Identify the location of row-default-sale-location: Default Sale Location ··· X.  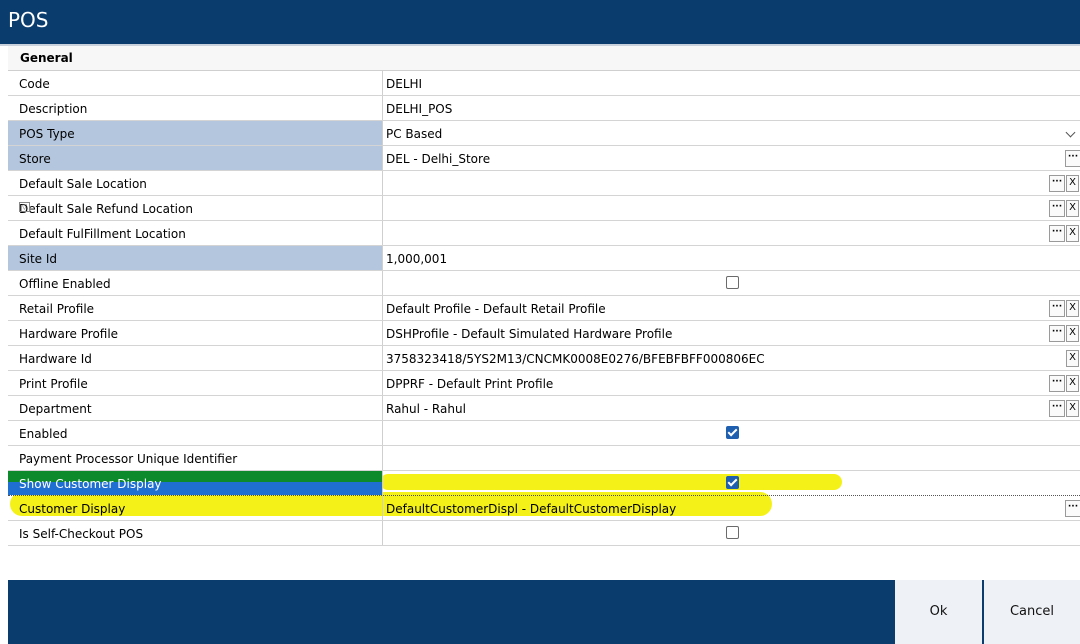
(544, 183).